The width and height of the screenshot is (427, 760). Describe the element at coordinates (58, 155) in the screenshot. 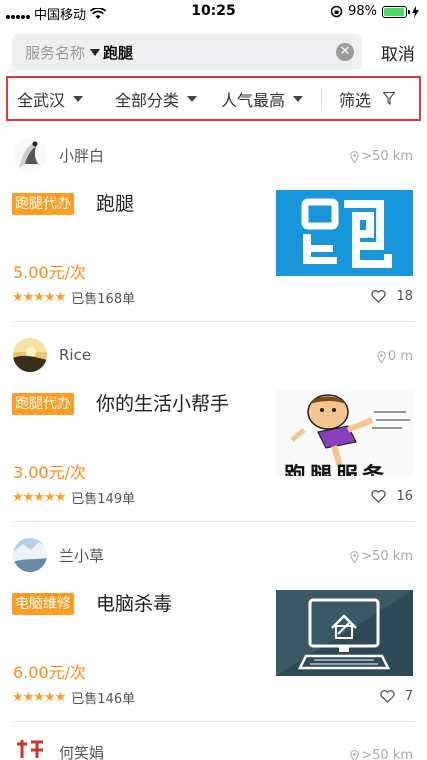

I see `provider-info: 小胖白` at that location.